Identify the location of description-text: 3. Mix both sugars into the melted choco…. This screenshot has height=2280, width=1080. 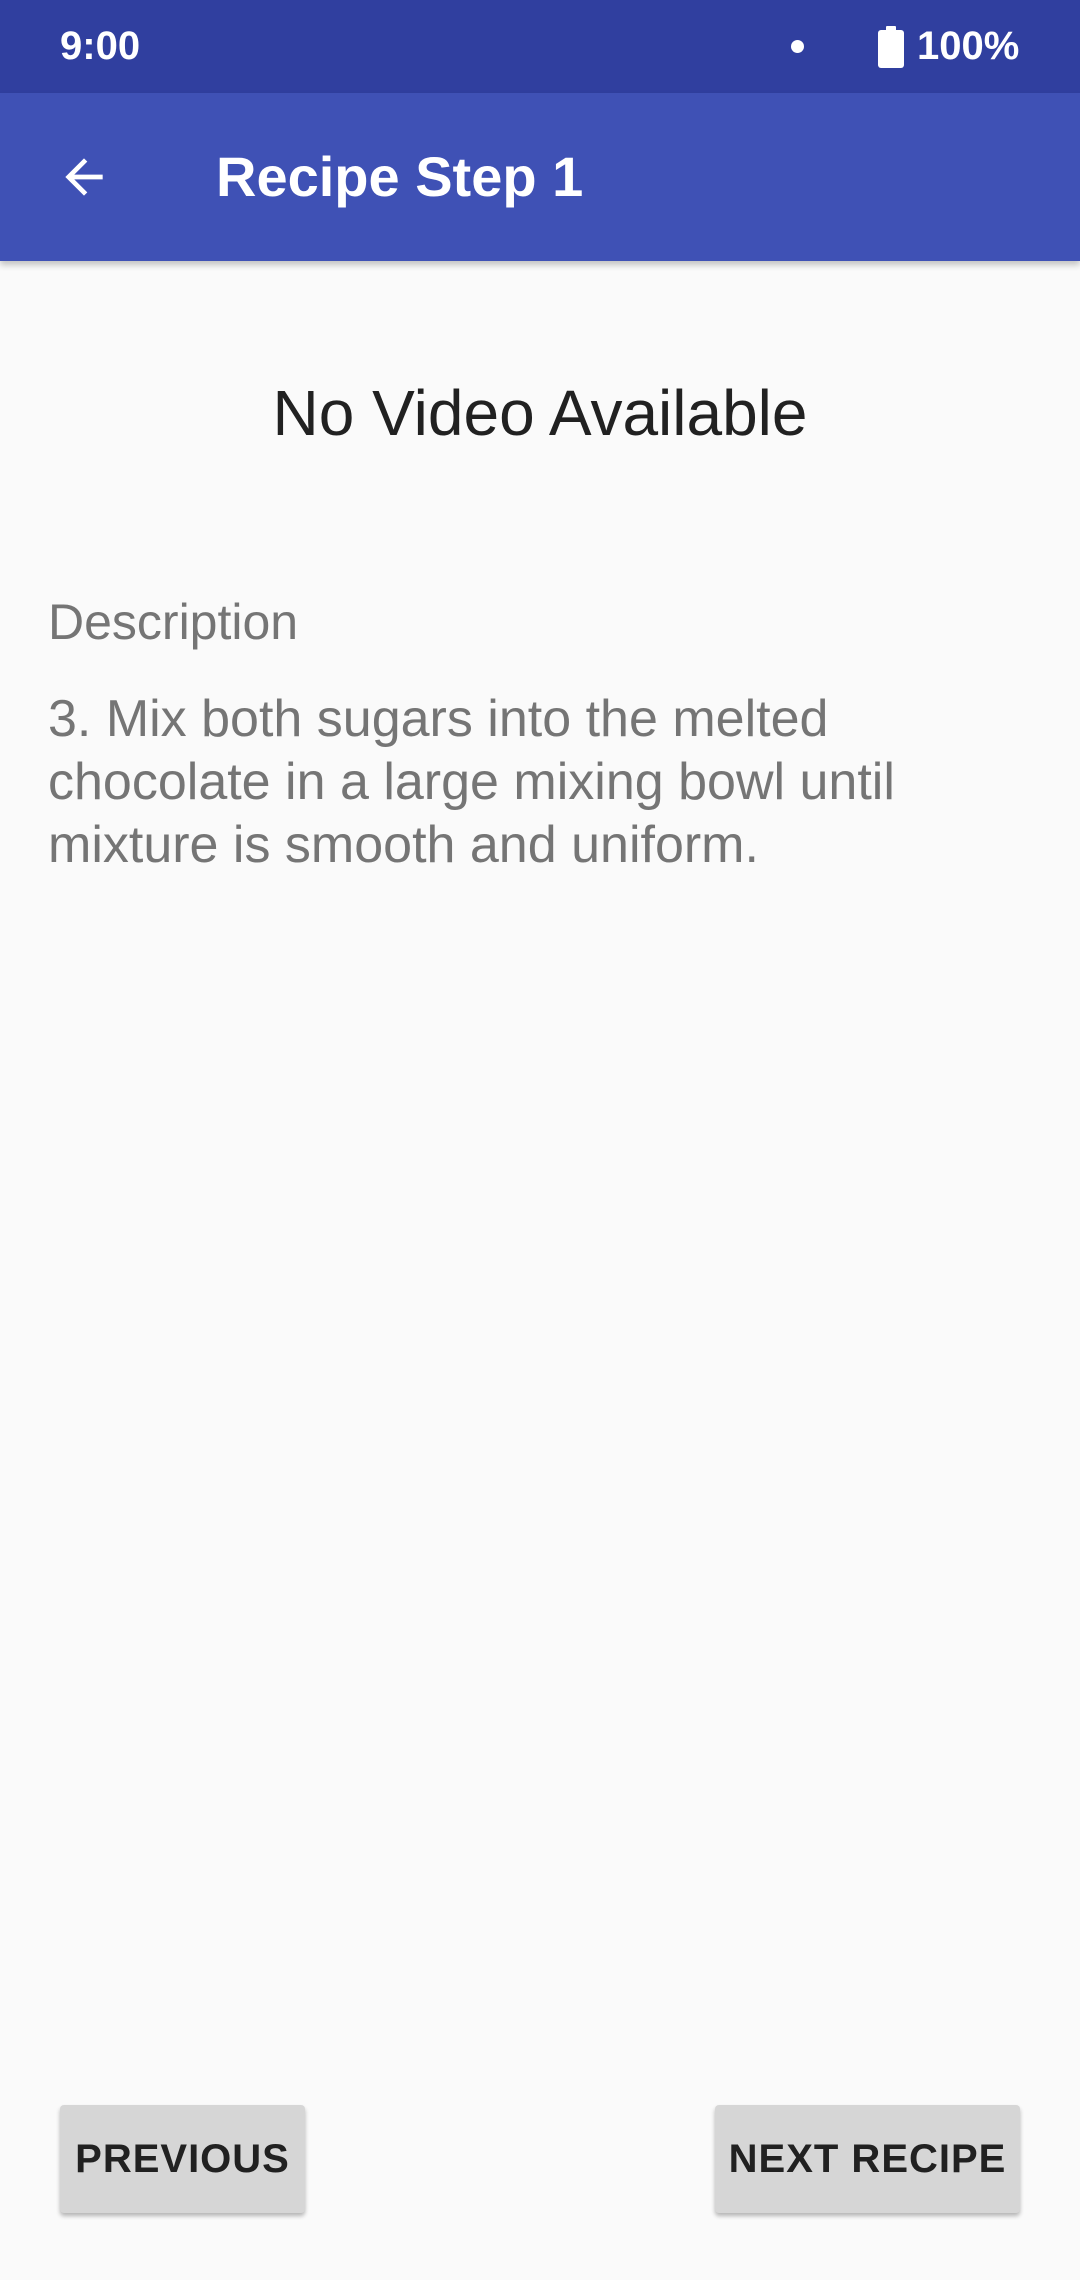
(471, 782).